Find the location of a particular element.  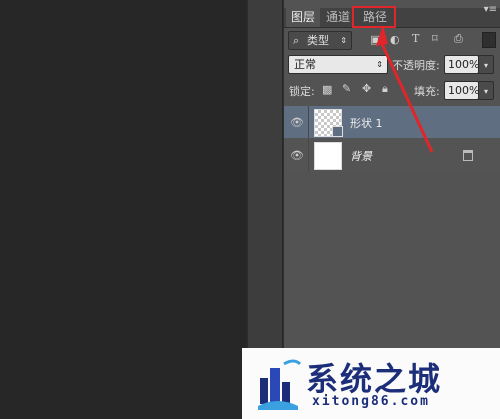

panel-menu-icon: ▾≡ is located at coordinates (490, 9).